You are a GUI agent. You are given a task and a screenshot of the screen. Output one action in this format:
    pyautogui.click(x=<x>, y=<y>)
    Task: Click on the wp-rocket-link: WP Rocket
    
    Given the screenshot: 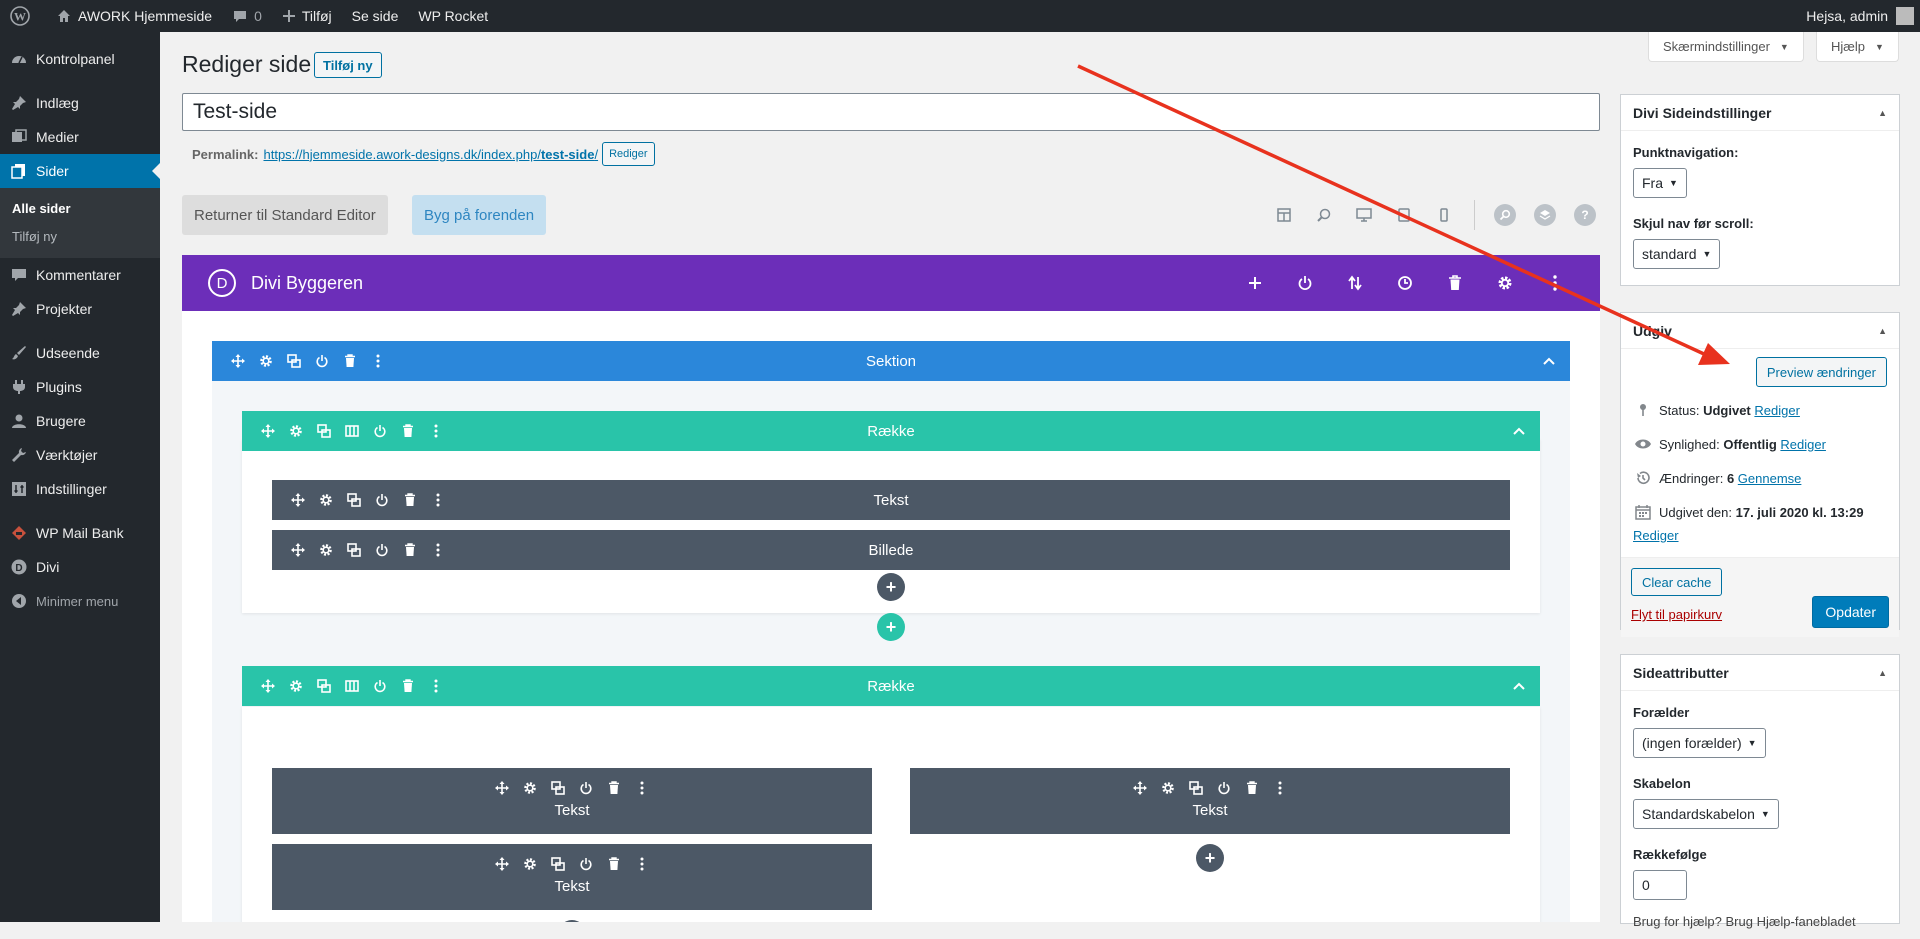 What is the action you would take?
    pyautogui.click(x=453, y=16)
    